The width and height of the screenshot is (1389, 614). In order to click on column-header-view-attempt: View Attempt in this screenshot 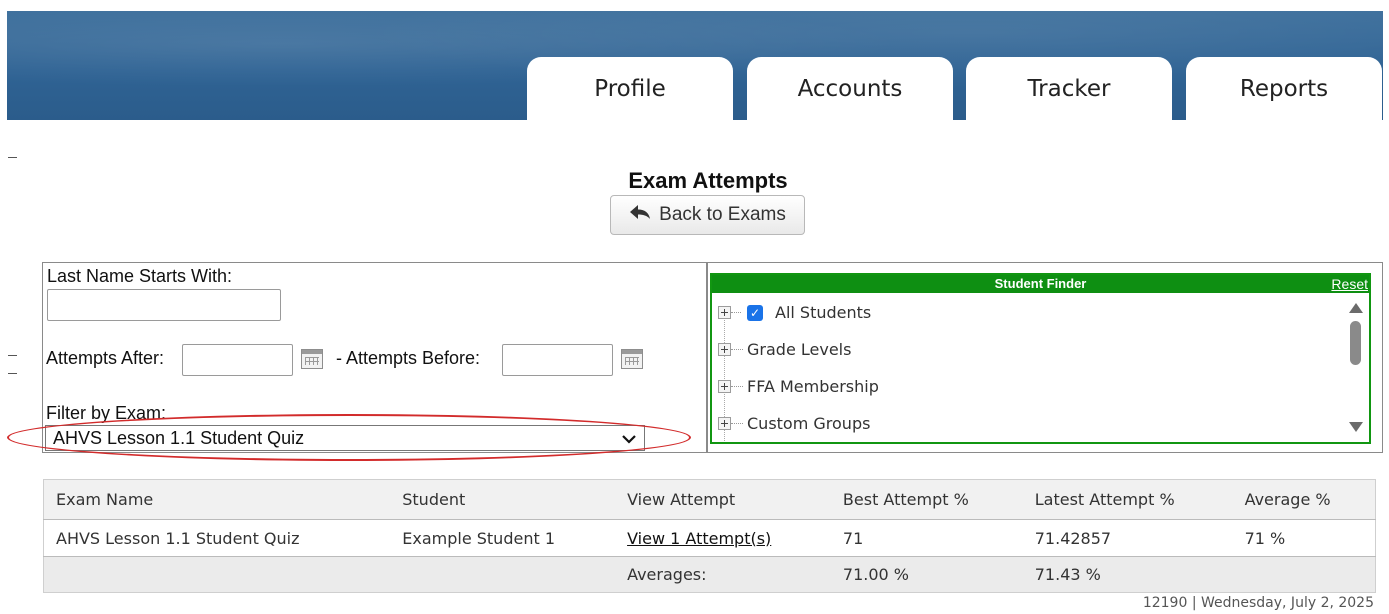, I will do `click(723, 499)`.